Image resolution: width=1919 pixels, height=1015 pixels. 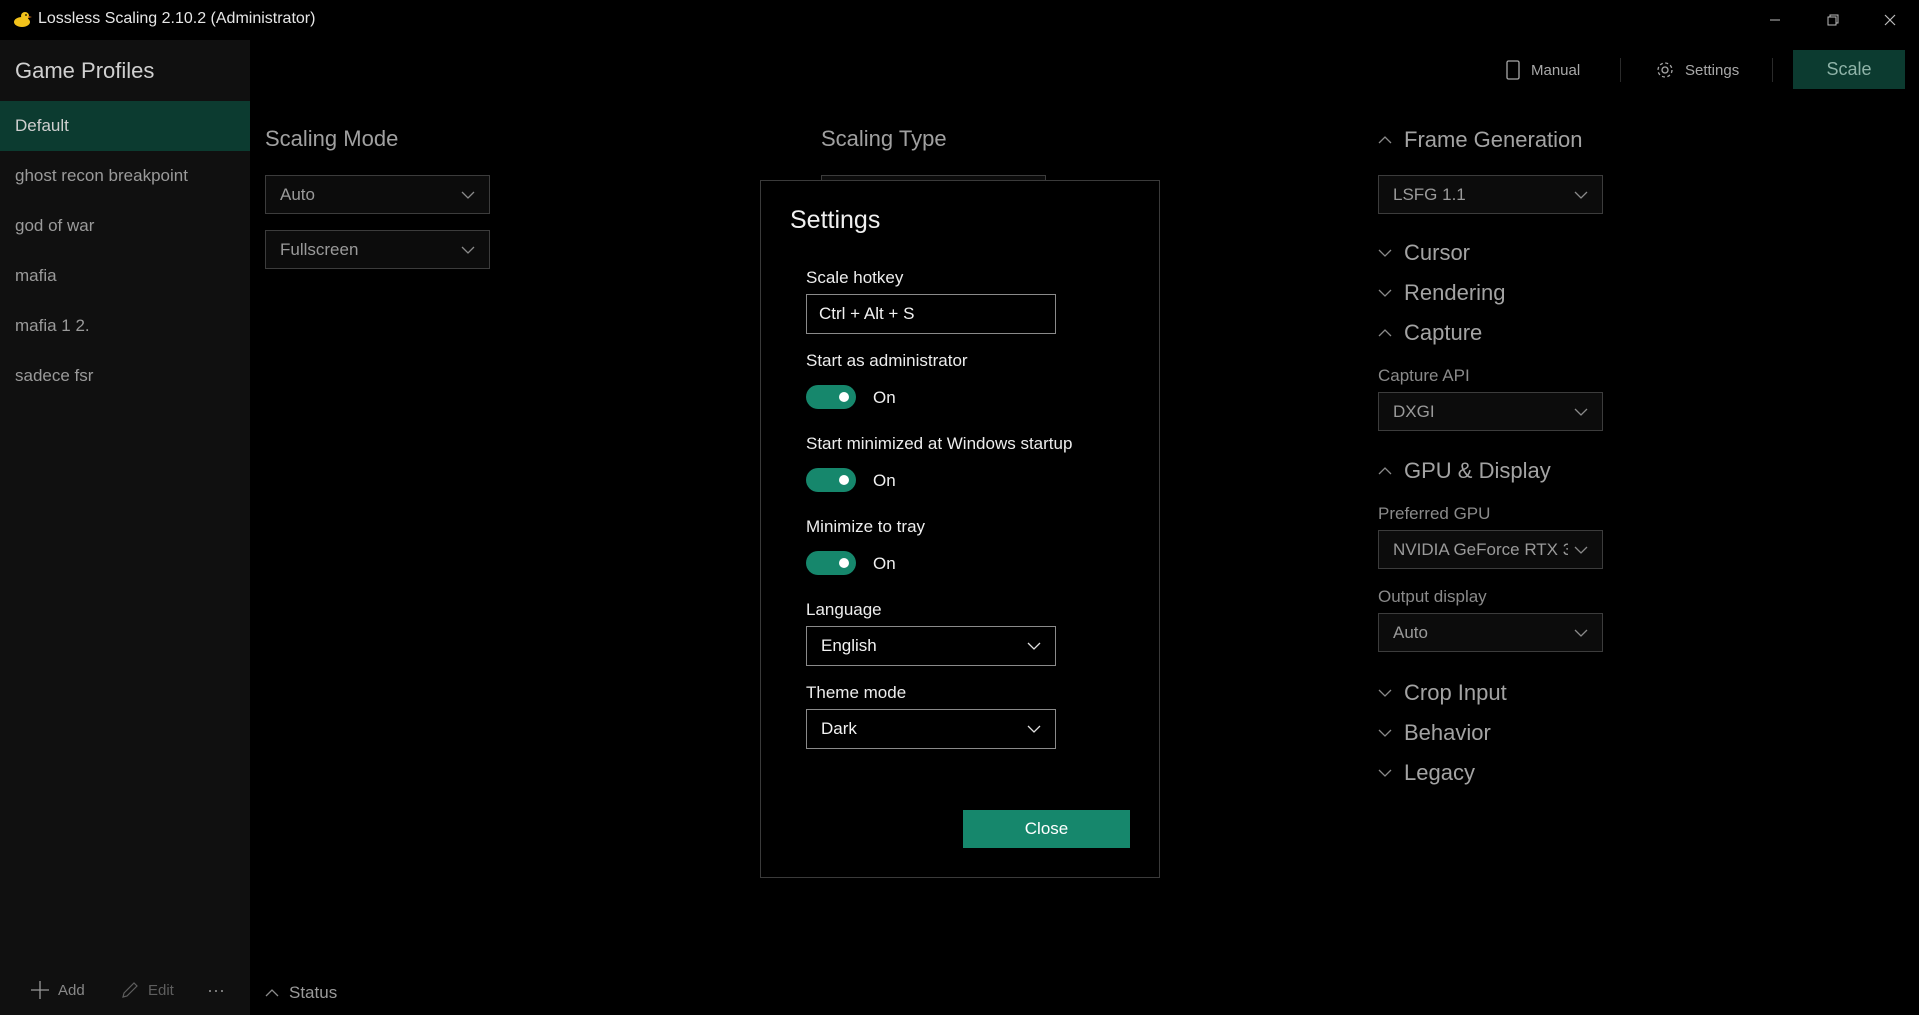 What do you see at coordinates (855, 277) in the screenshot?
I see `scale-hotkey-label: Scale hotkey` at bounding box center [855, 277].